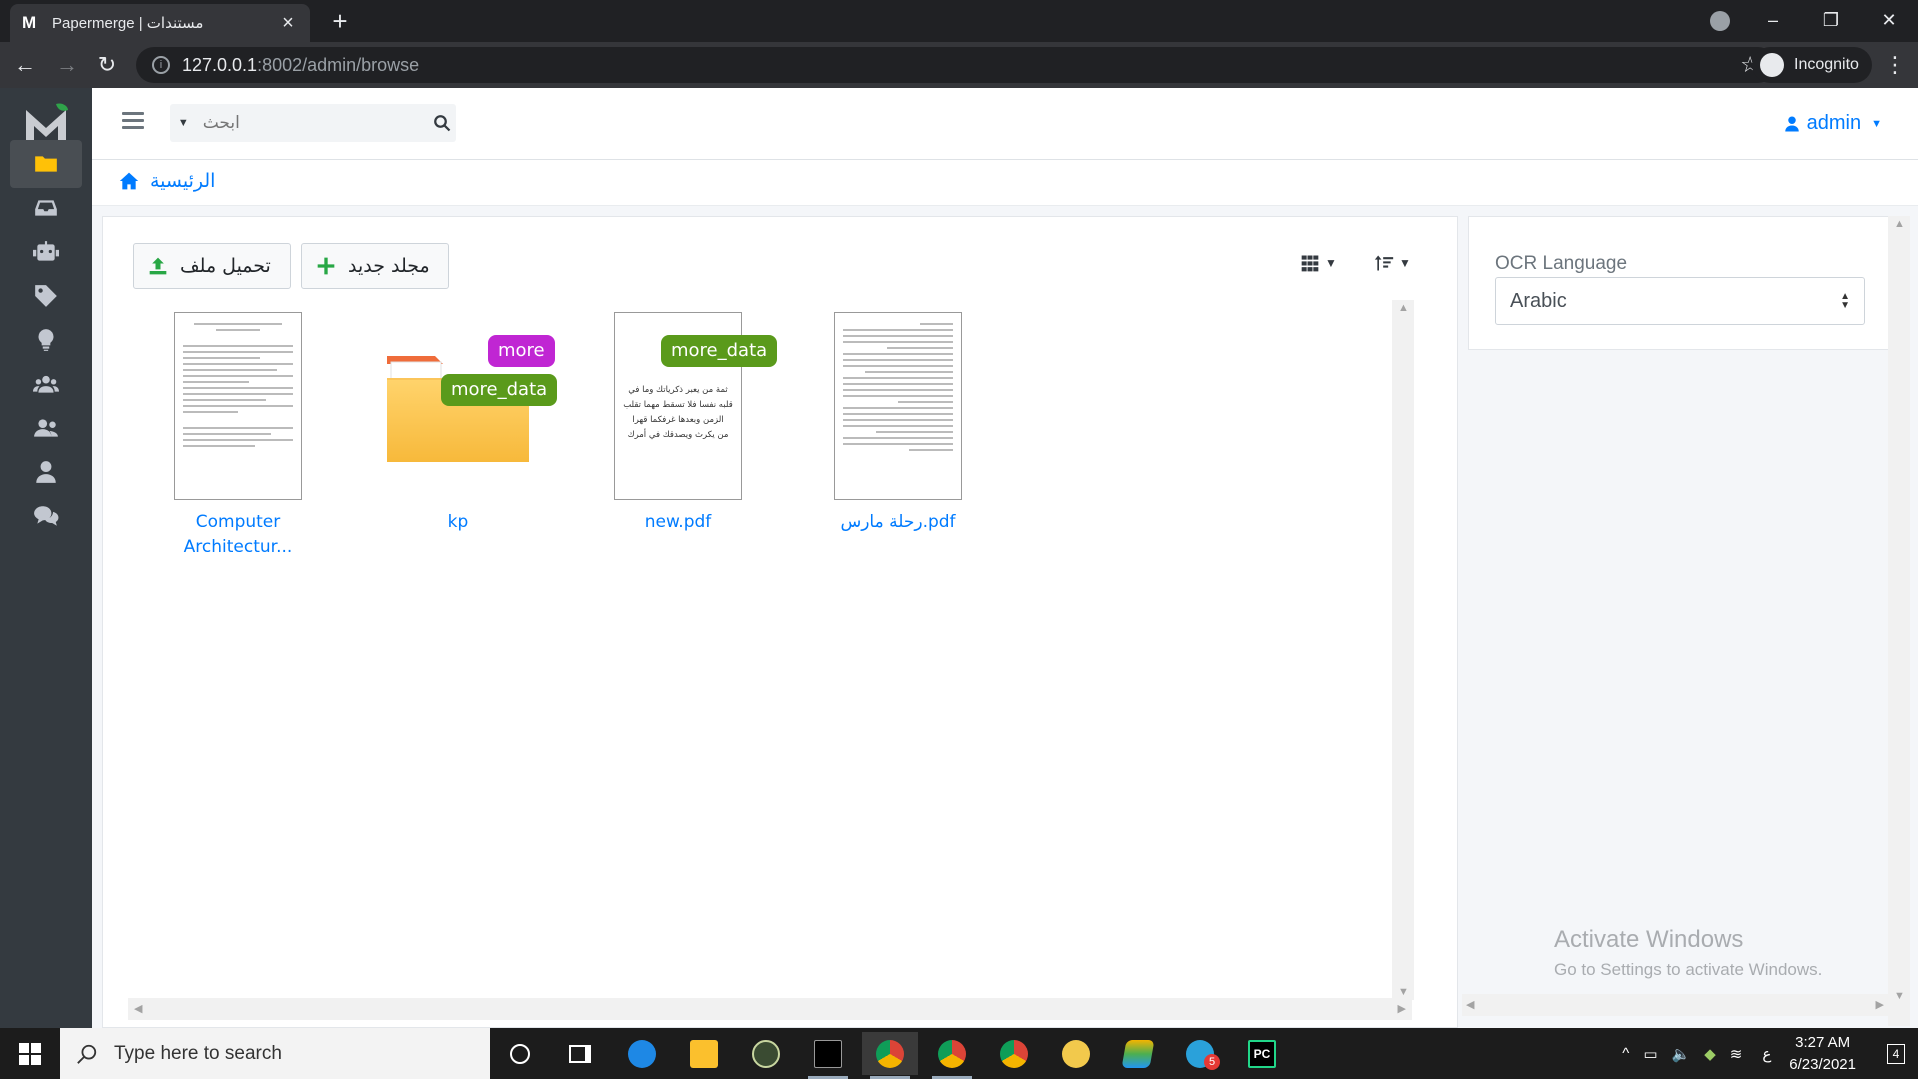  What do you see at coordinates (1899, 621) in the screenshot?
I see `right-vertical-scrollbar: ▲ ▼` at bounding box center [1899, 621].